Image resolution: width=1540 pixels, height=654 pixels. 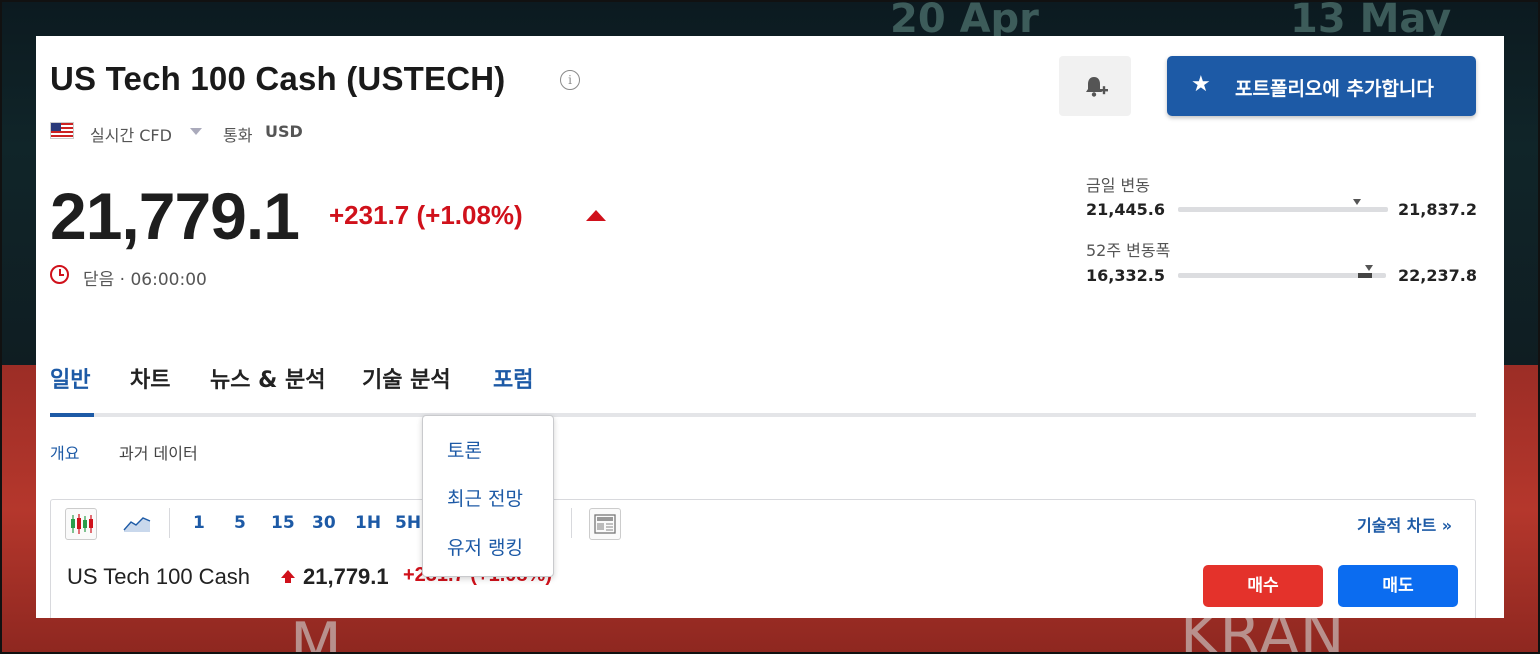 I want to click on price-change: +231.7 (+1.08%), so click(x=426, y=215).